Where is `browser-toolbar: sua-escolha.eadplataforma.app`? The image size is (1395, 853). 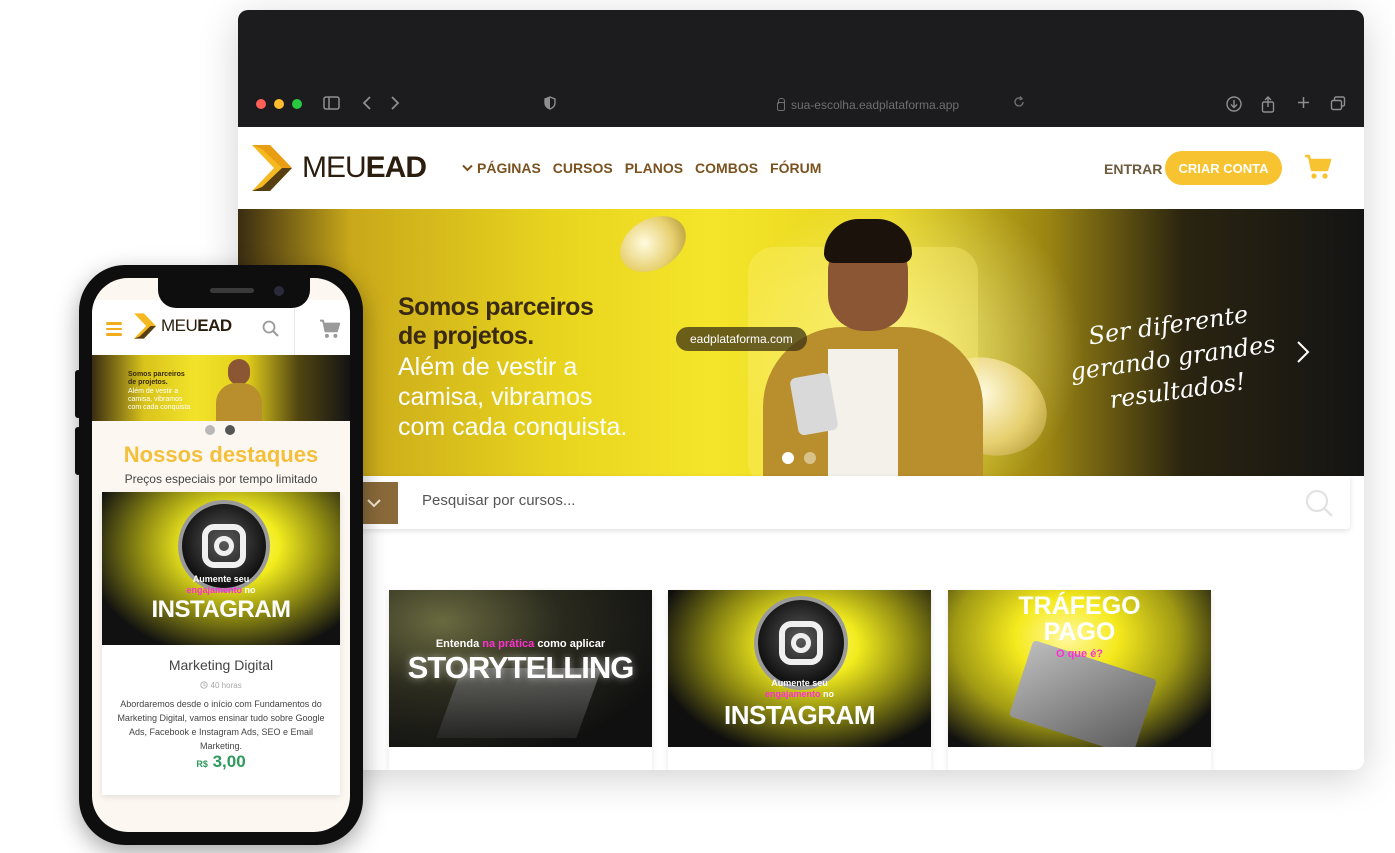 browser-toolbar: sua-escolha.eadplataforma.app is located at coordinates (801, 68).